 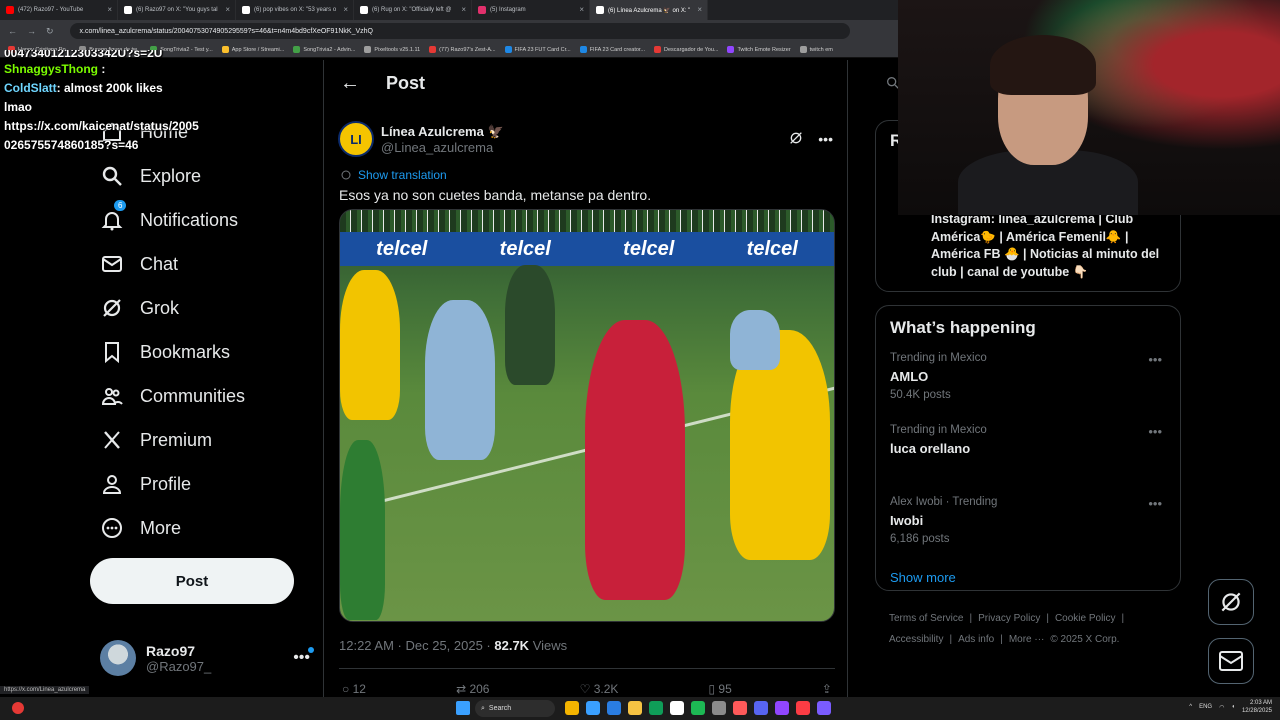 I want to click on sidebar-item-communities: Communities, so click(x=205, y=396).